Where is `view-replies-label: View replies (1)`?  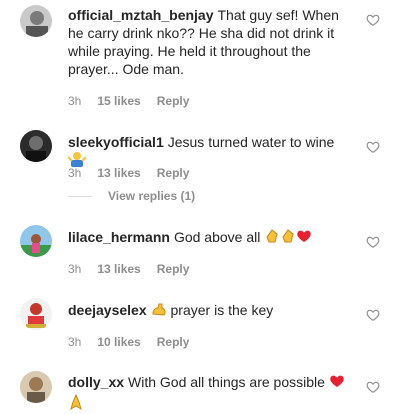 view-replies-label: View replies (1) is located at coordinates (152, 196).